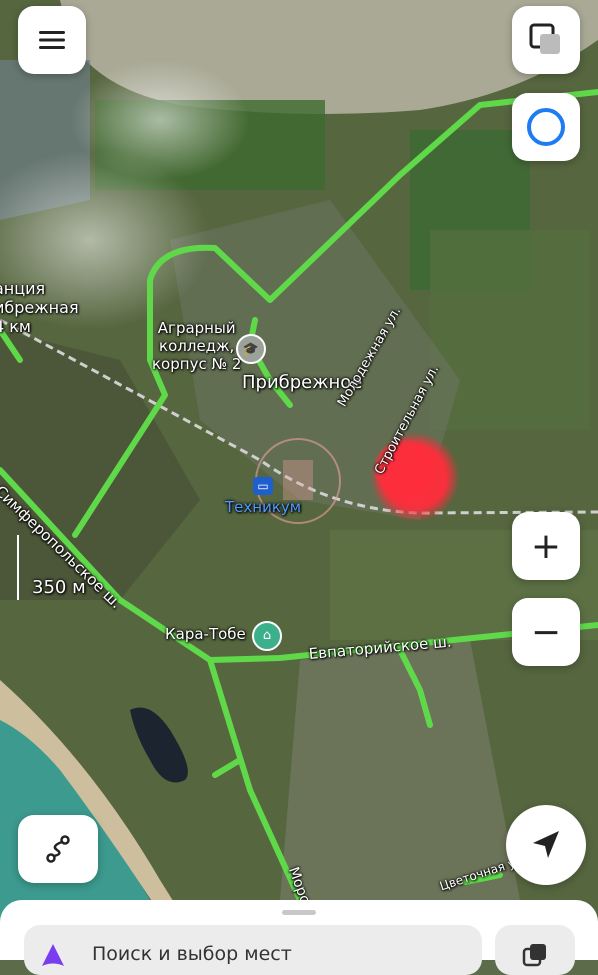 The height and width of the screenshot is (975, 598). I want to click on zoom-out-button: −, so click(546, 632).